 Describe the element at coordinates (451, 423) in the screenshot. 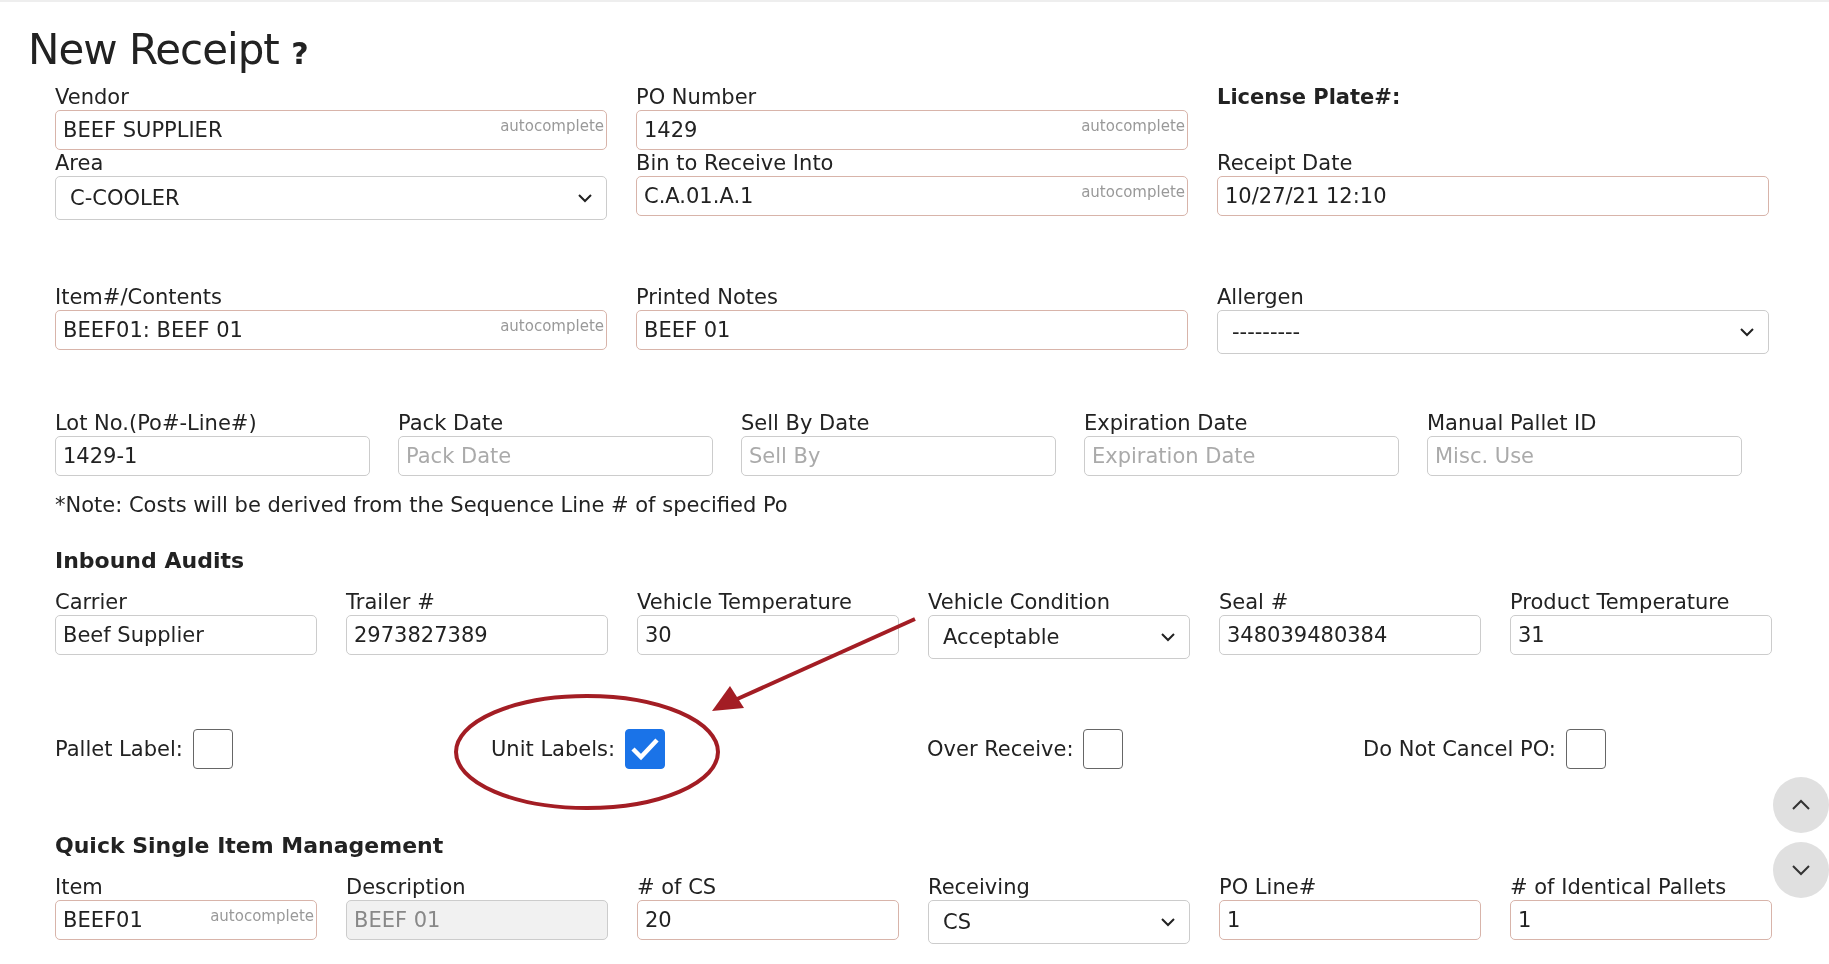

I see `field-label: Pack Date` at that location.